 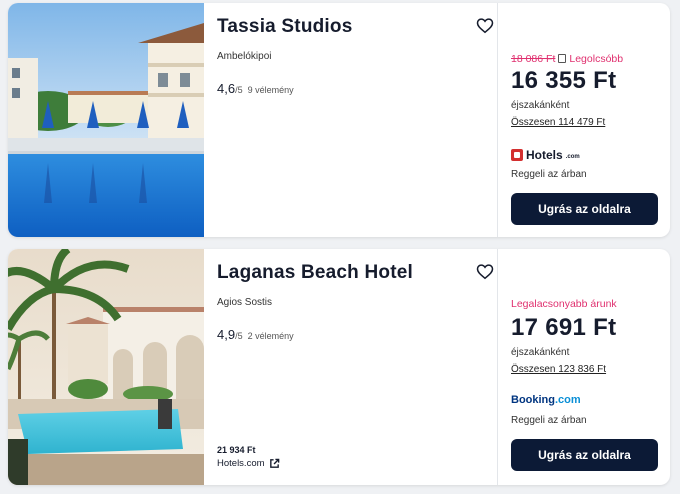 I want to click on price-badge: 18 086 Ft Legolcsóbb, so click(x=567, y=59).